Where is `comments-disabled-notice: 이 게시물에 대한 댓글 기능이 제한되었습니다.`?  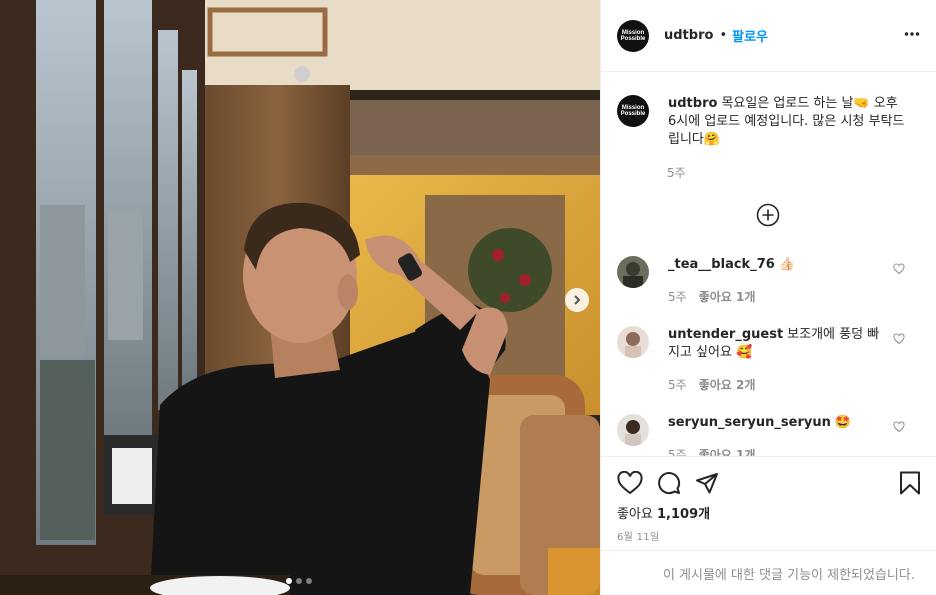 comments-disabled-notice: 이 게시물에 대한 댓글 기능이 제한되었습니다. is located at coordinates (768, 572).